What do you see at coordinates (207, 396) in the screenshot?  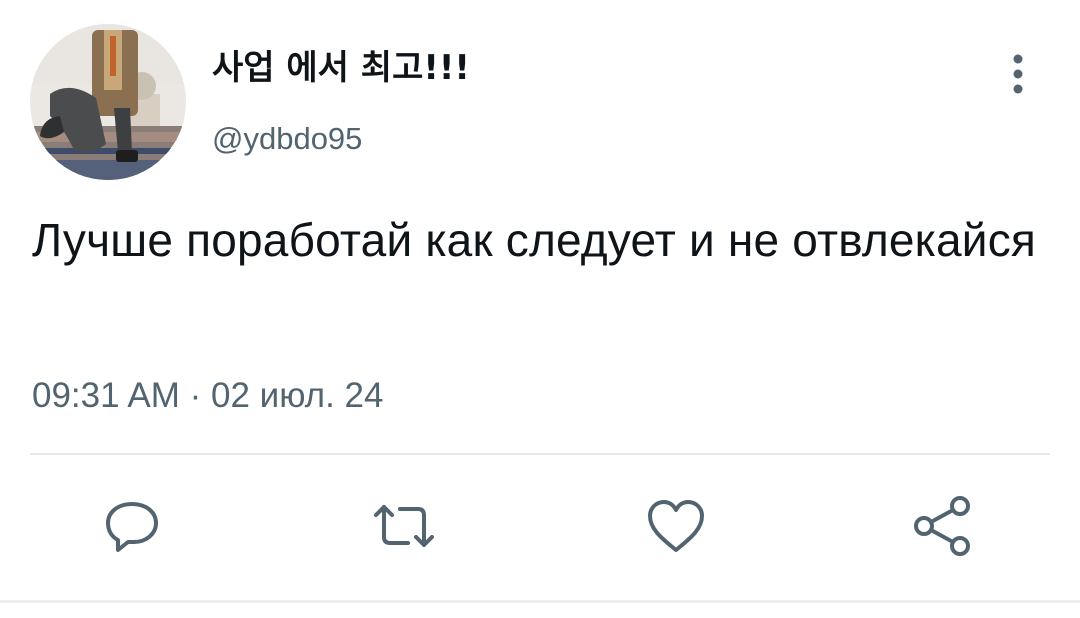 I see `tweet-timestamp: 09:31 AM · 02 июл. 24` at bounding box center [207, 396].